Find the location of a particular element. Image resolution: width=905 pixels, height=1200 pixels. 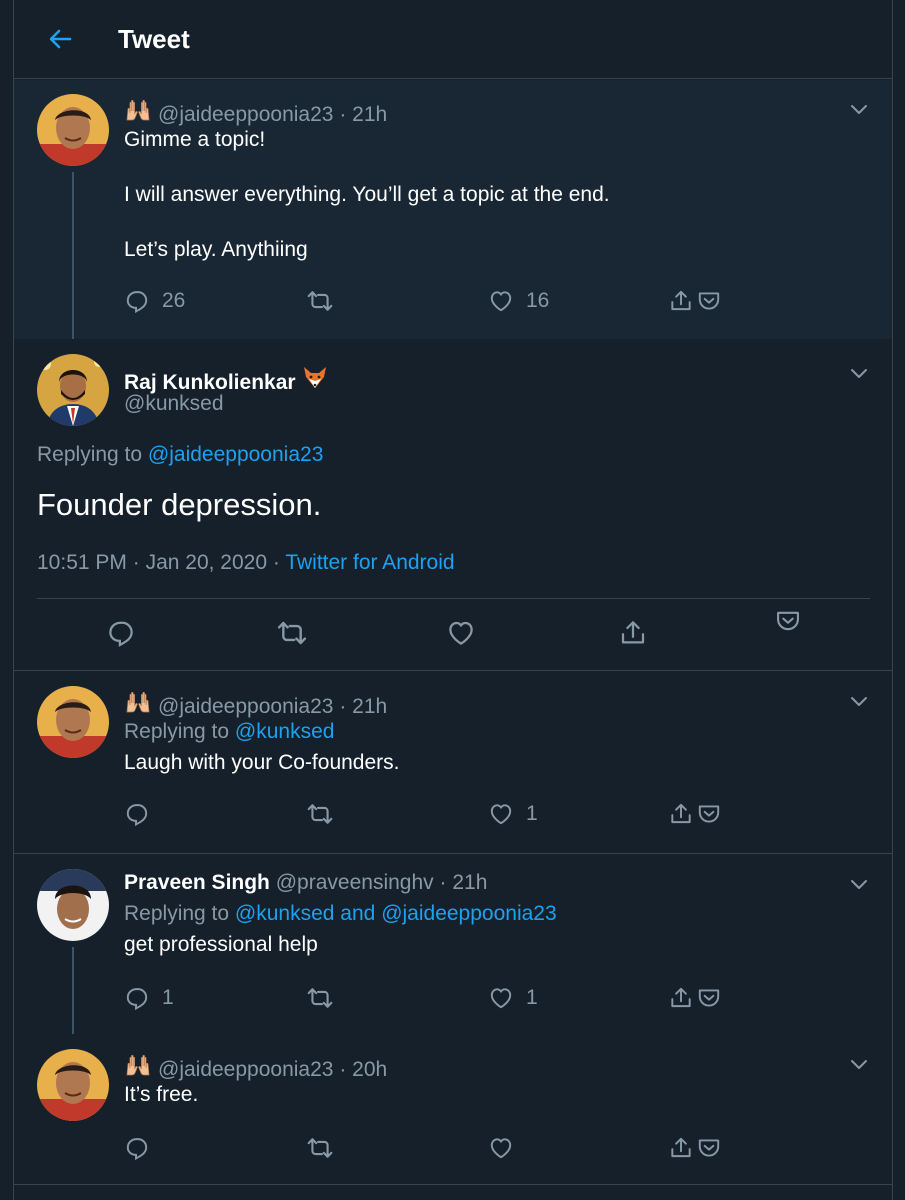

timestamp: 20h is located at coordinates (369, 1069).